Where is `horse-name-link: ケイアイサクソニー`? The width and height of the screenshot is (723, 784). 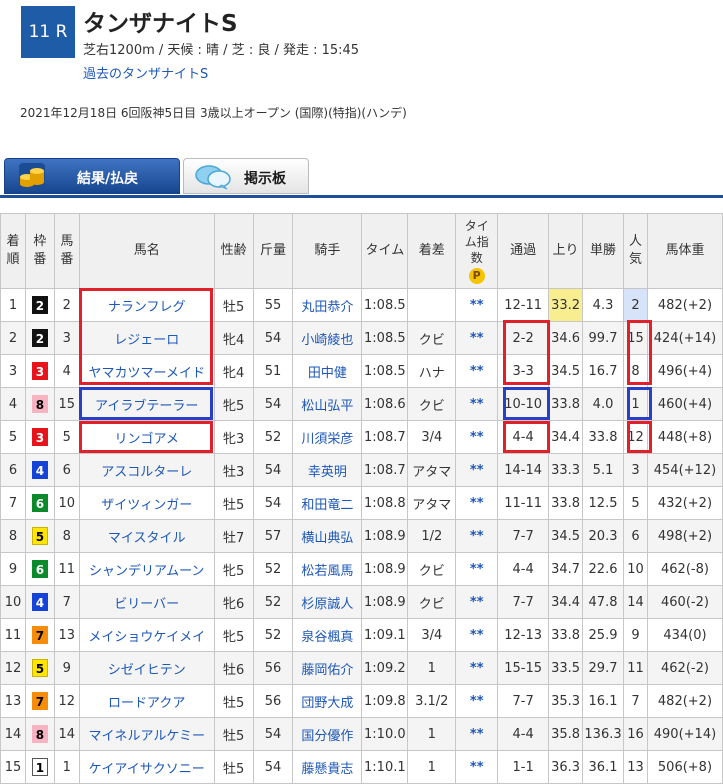
horse-name-link: ケイアイサクソニー is located at coordinates (146, 767).